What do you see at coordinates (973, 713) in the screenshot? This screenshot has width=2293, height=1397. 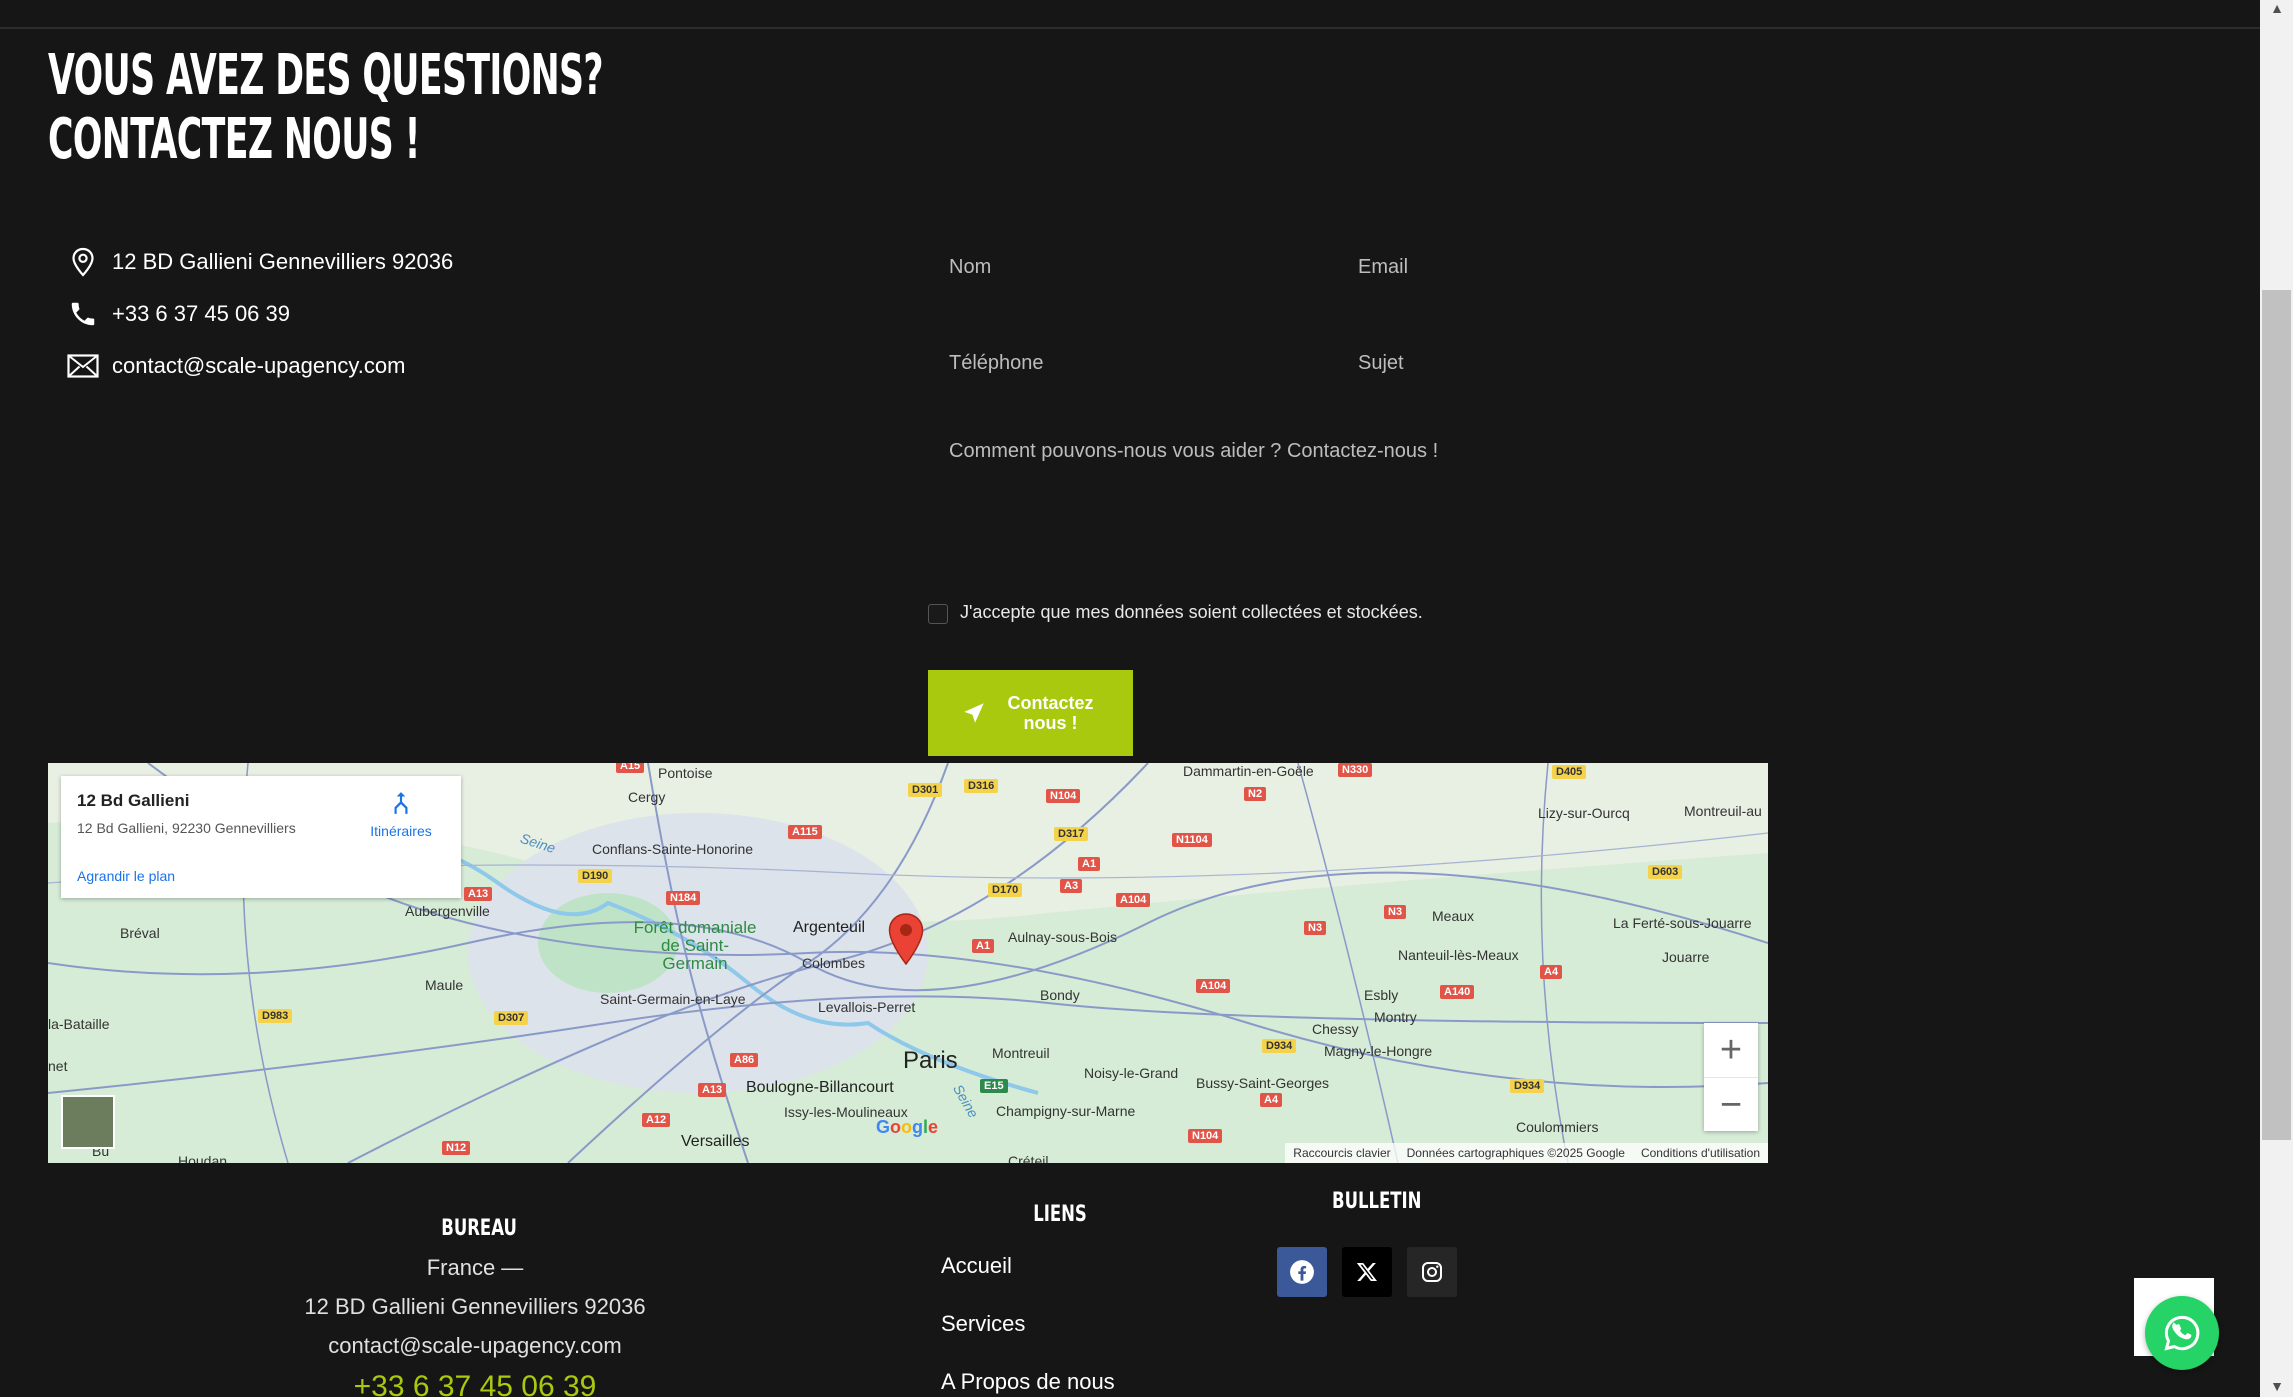 I see `send-arrow-icon` at bounding box center [973, 713].